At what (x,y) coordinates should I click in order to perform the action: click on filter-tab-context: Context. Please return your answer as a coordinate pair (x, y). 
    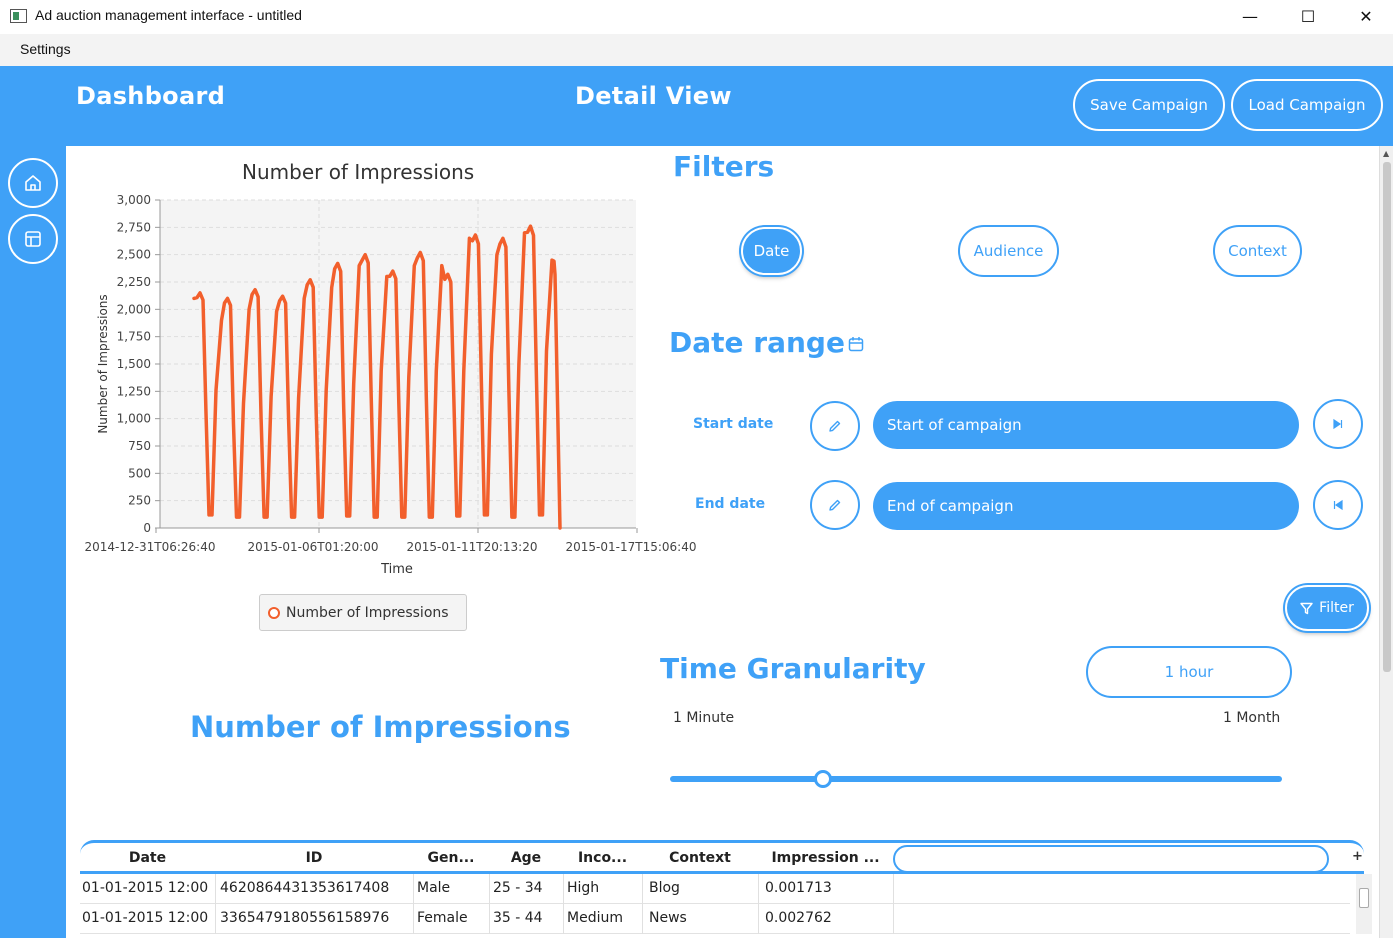
    Looking at the image, I should click on (1257, 251).